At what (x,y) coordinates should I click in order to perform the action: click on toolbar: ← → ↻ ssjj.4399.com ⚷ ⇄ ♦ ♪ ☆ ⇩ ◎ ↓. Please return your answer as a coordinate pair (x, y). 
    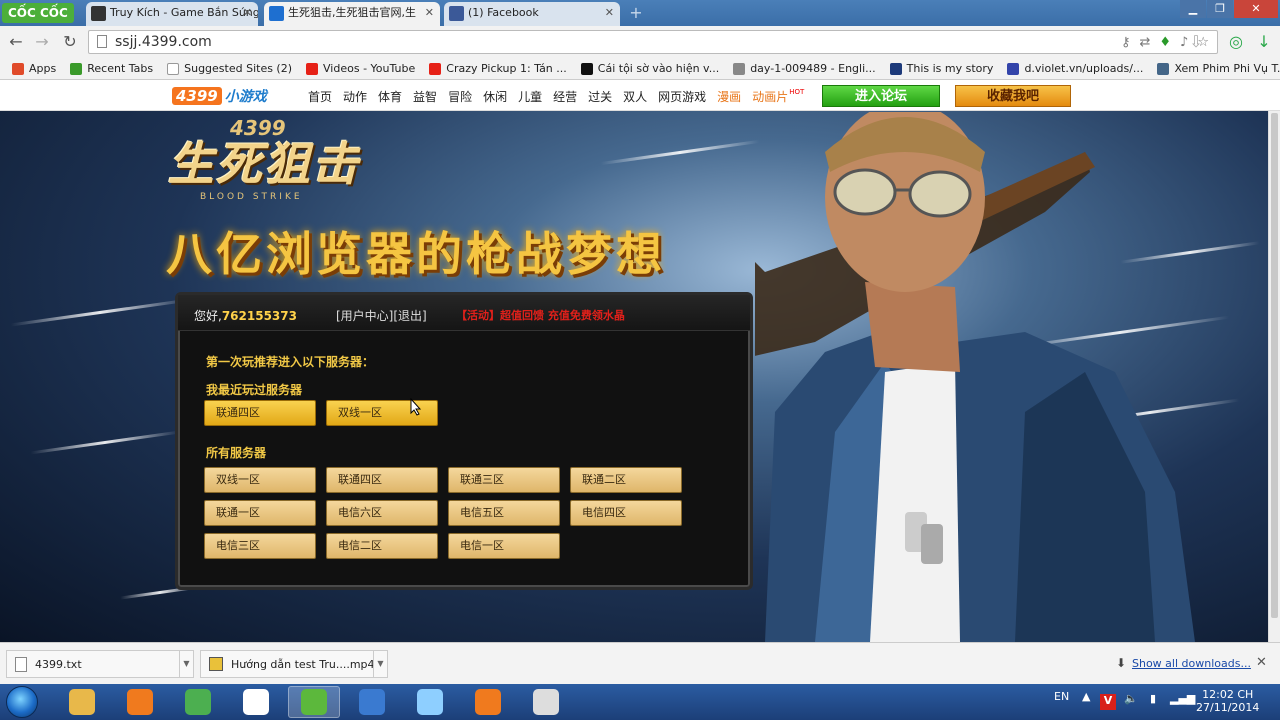
    Looking at the image, I should click on (640, 42).